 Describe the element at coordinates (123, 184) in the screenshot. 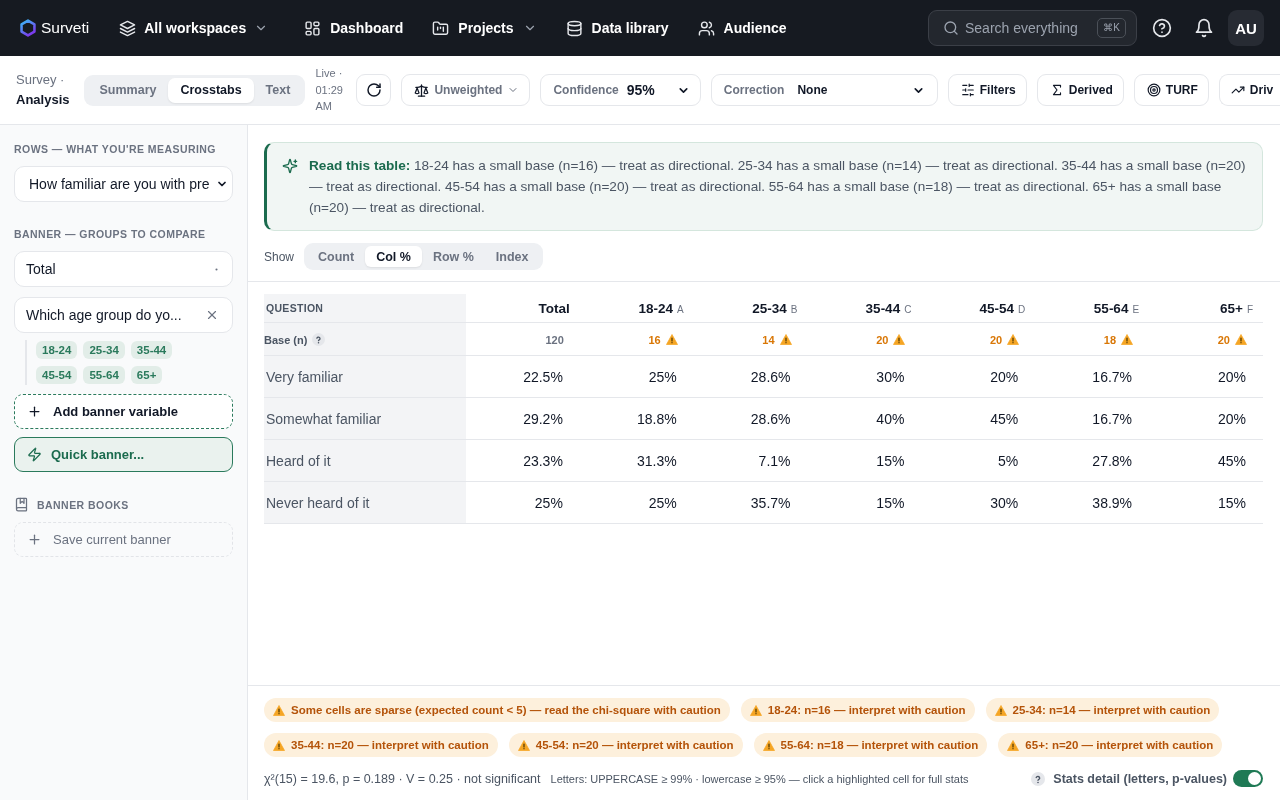

I see `question-select: How familiar are you with pre` at that location.